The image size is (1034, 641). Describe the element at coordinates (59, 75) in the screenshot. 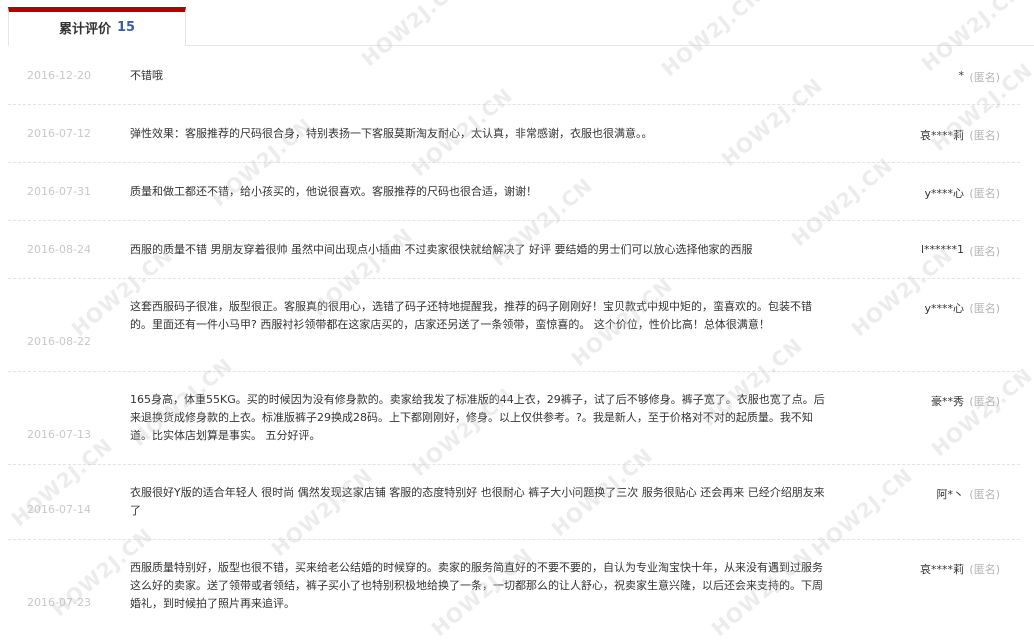

I see `review-date: 2016-12-20` at that location.